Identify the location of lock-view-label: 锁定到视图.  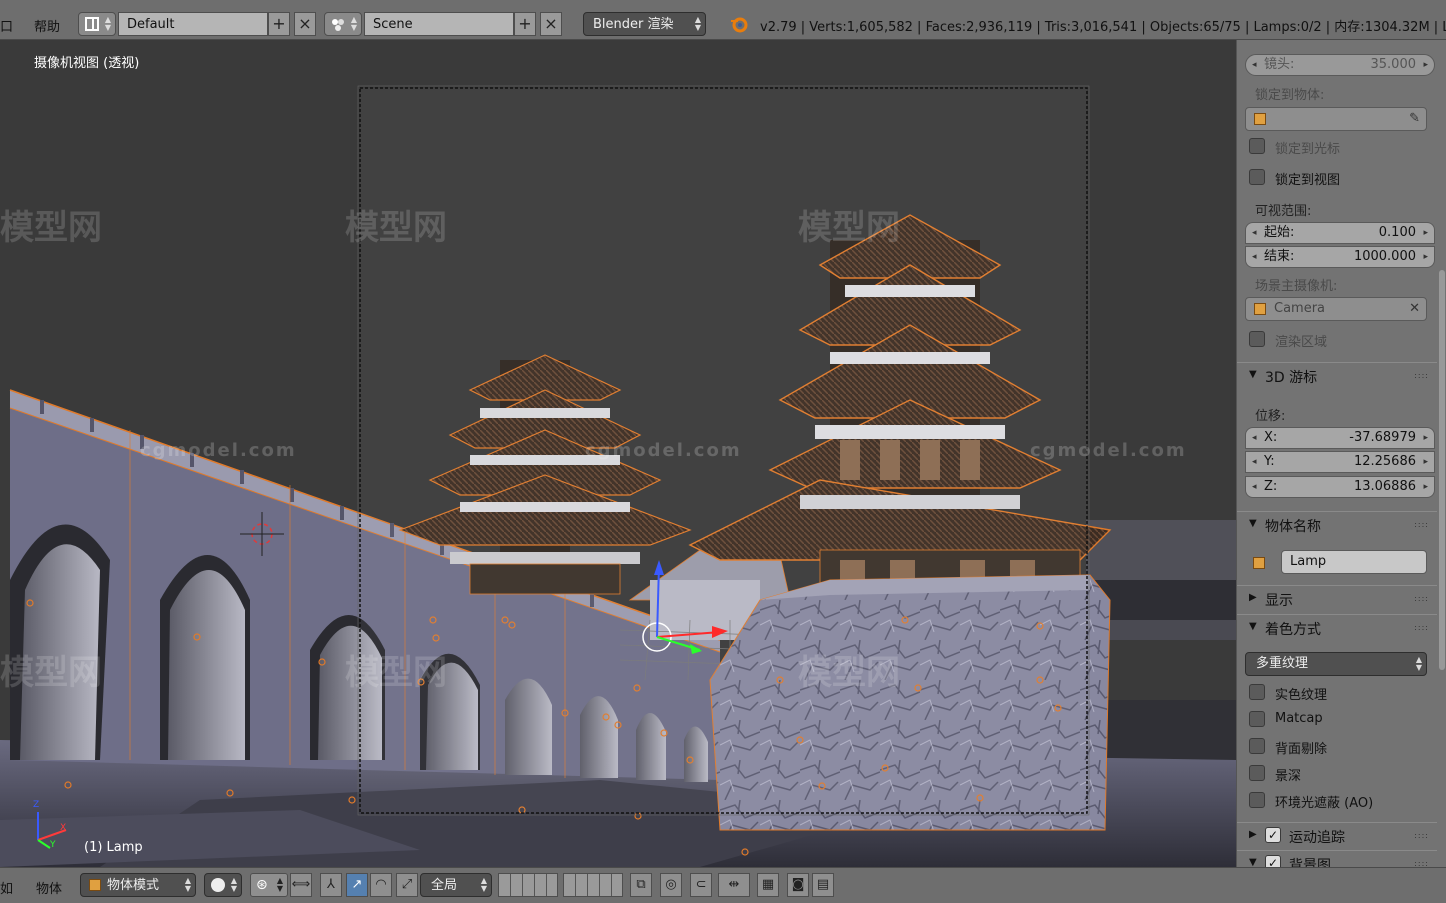
(1308, 180).